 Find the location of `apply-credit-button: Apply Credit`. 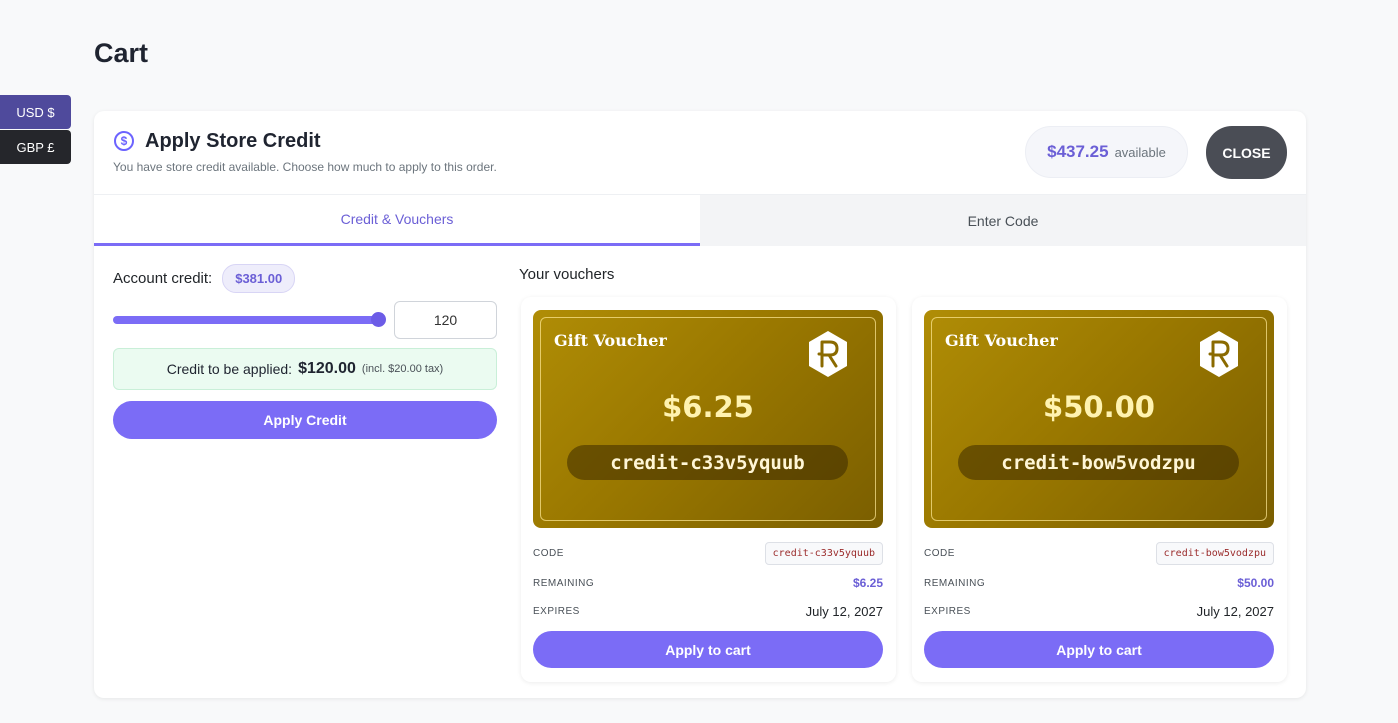

apply-credit-button: Apply Credit is located at coordinates (305, 420).